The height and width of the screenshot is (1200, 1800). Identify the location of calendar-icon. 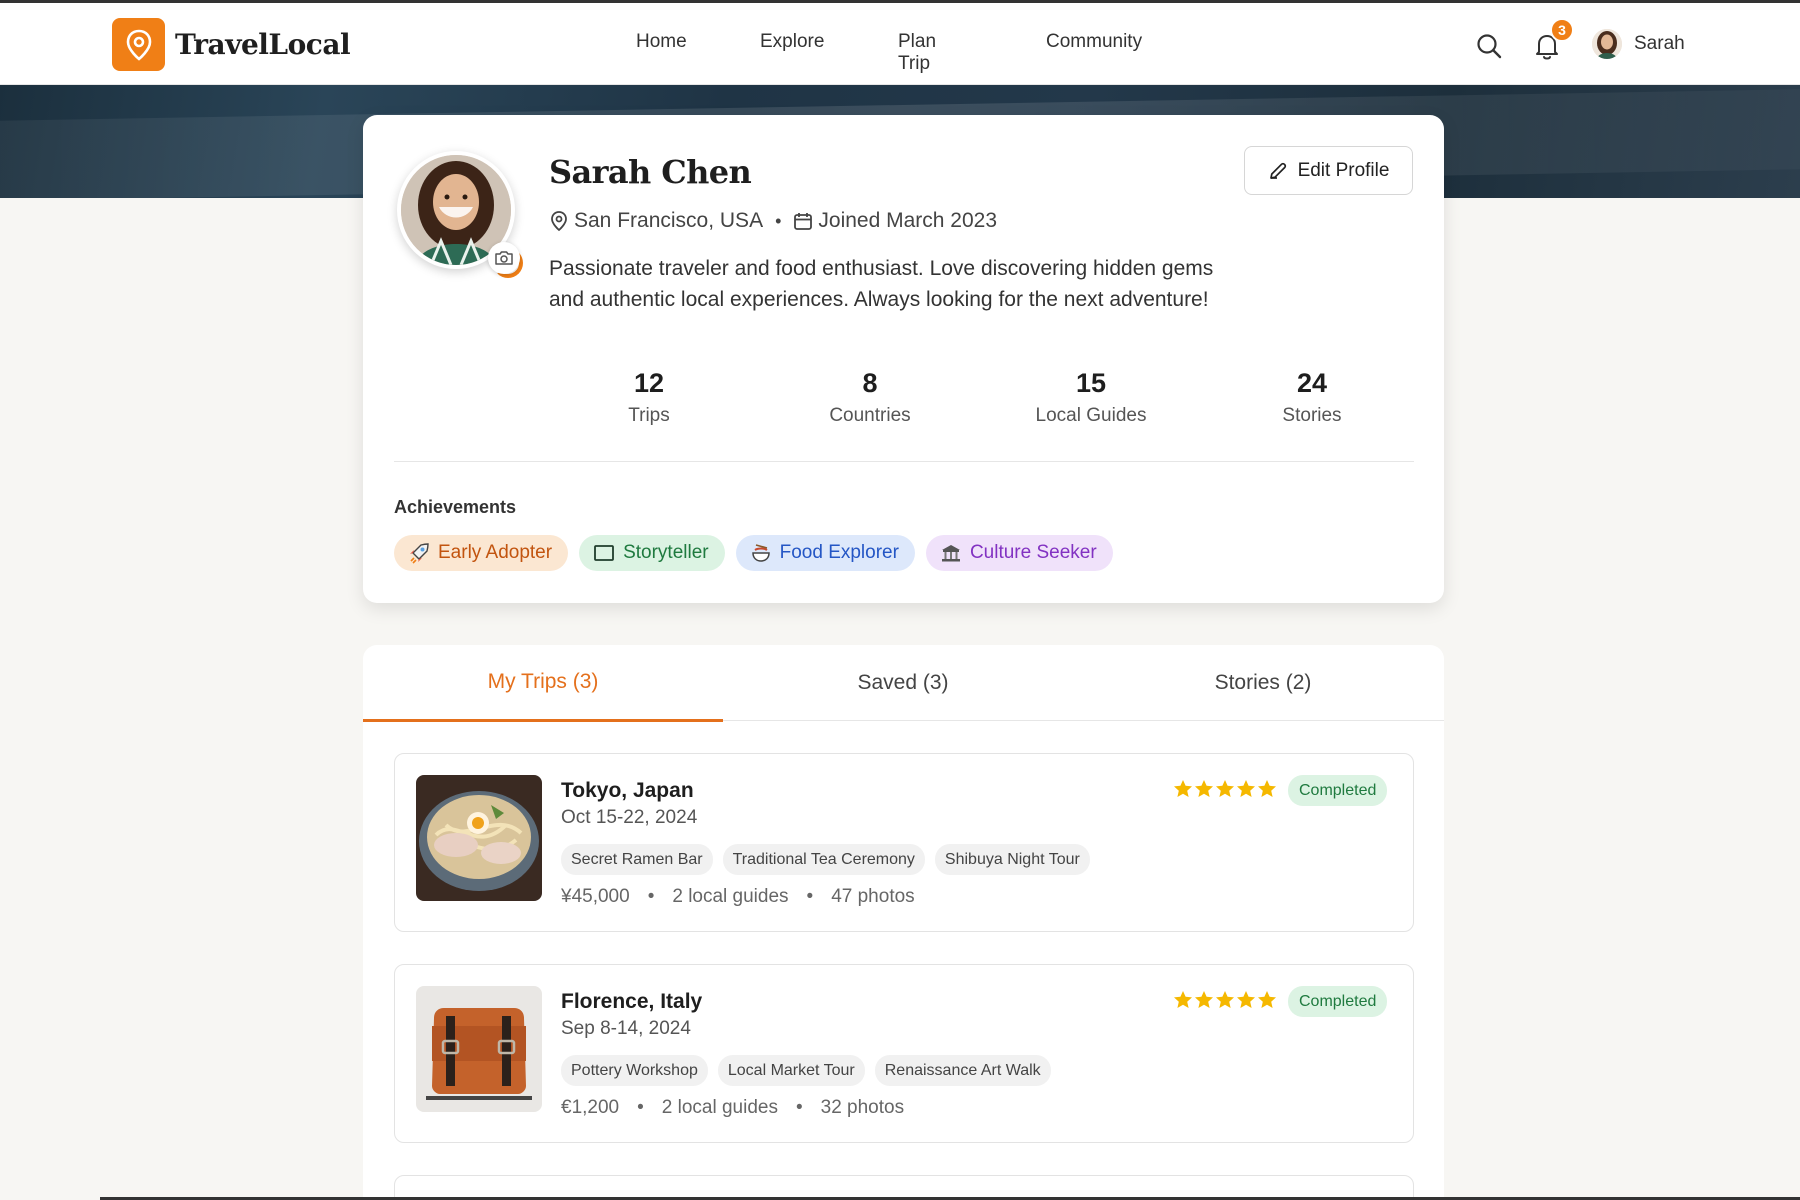
(803, 221).